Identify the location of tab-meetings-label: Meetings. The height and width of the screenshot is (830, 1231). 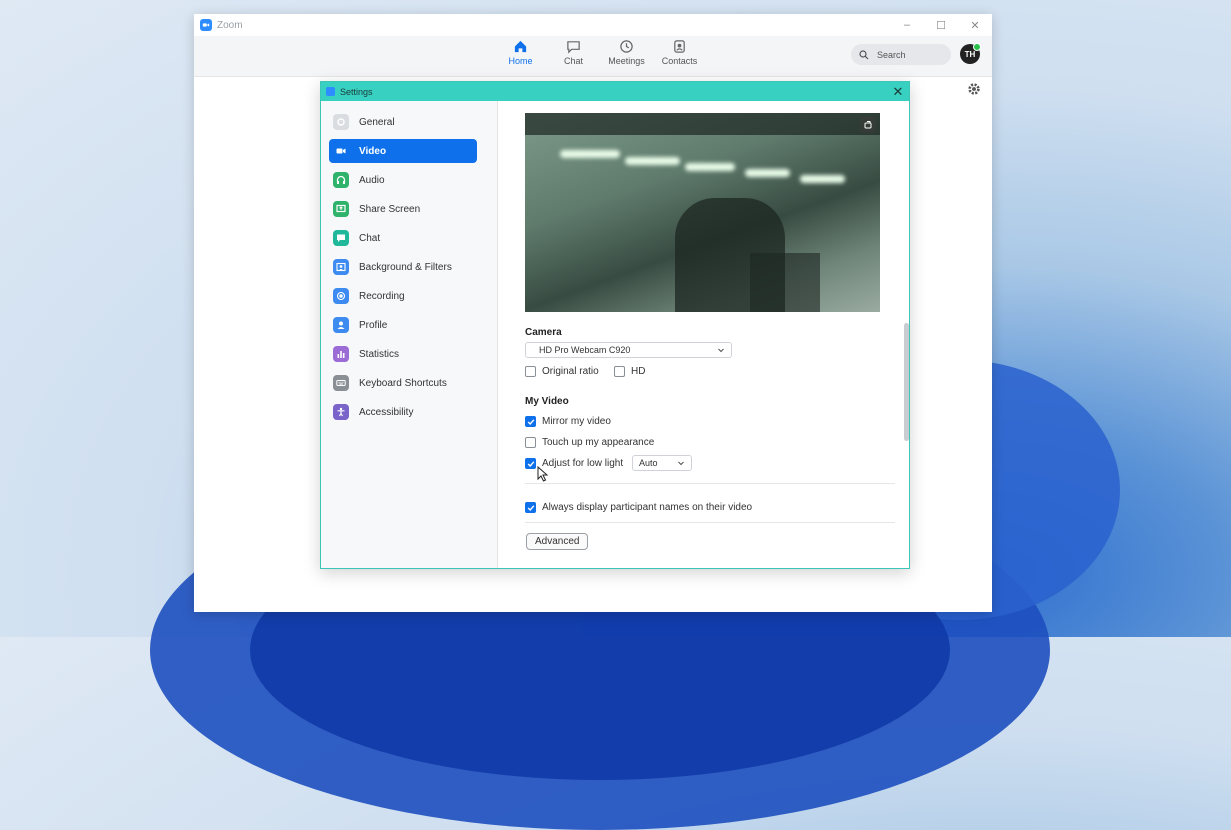
(626, 61).